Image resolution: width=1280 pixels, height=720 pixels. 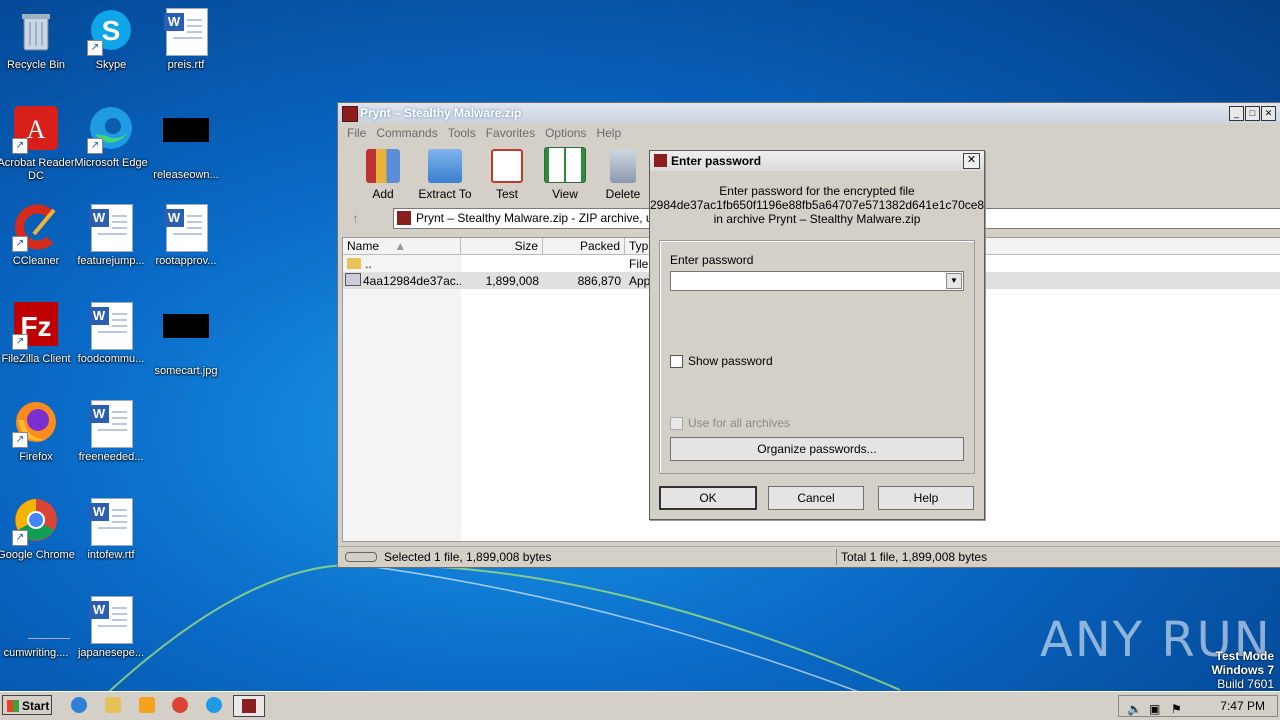 What do you see at coordinates (510, 133) in the screenshot?
I see `menu-favorites: Favorites` at bounding box center [510, 133].